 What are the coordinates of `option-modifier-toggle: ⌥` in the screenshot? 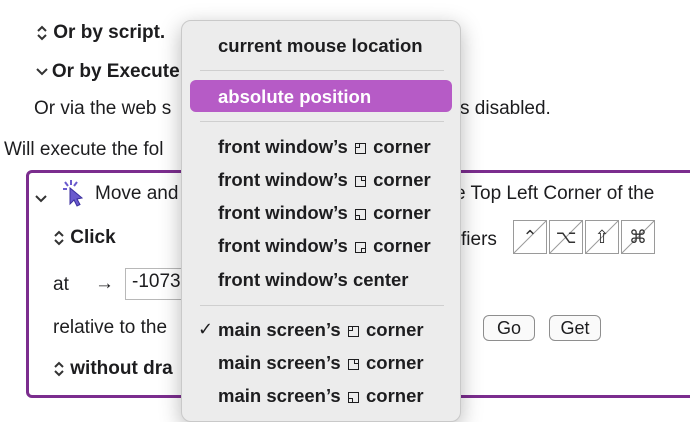 It's located at (566, 237).